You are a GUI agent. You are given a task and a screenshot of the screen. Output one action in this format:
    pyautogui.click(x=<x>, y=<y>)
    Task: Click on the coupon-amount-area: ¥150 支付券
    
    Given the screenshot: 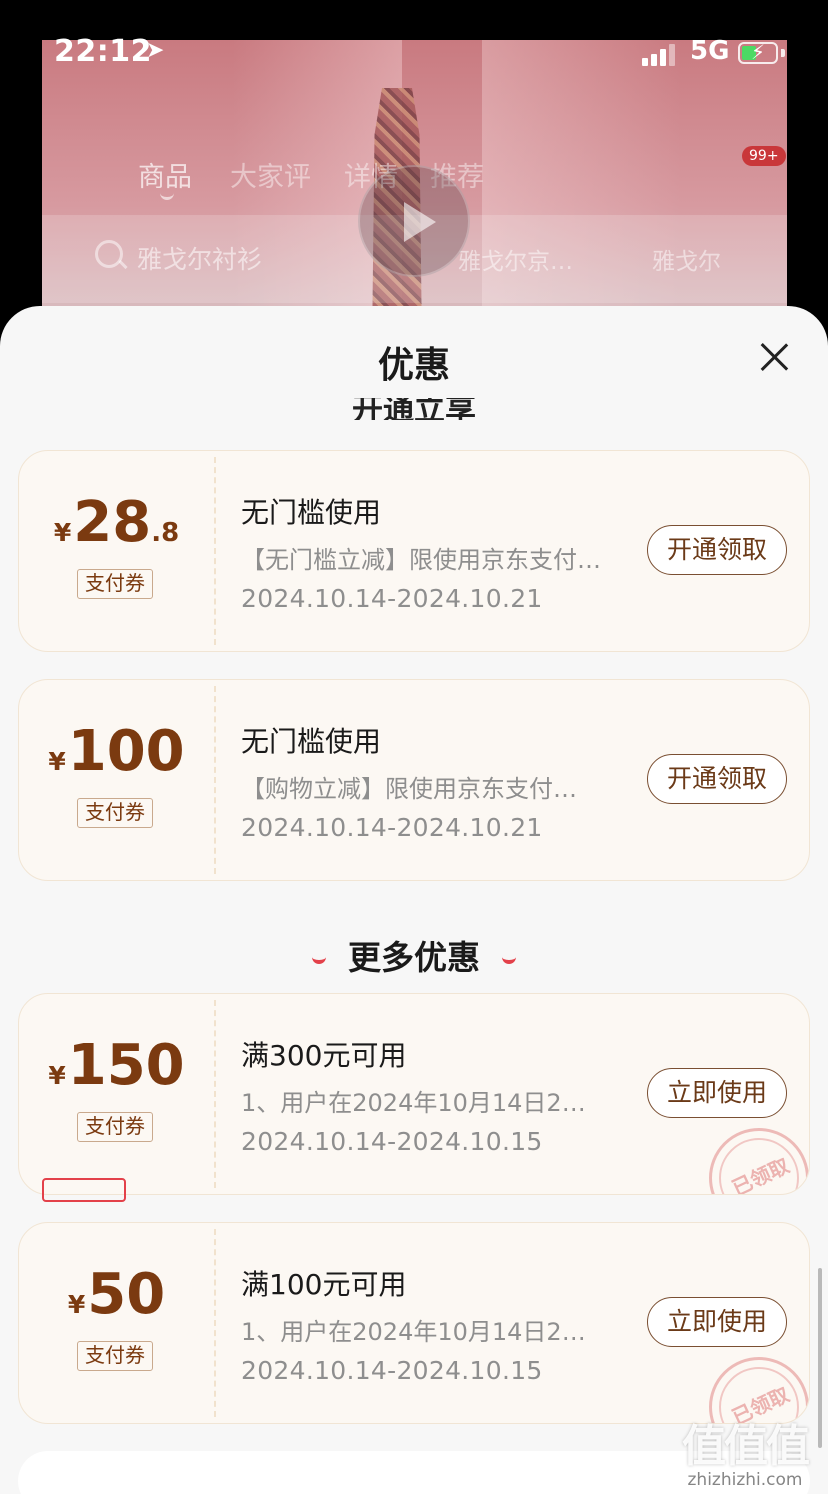 What is the action you would take?
    pyautogui.click(x=116, y=1094)
    